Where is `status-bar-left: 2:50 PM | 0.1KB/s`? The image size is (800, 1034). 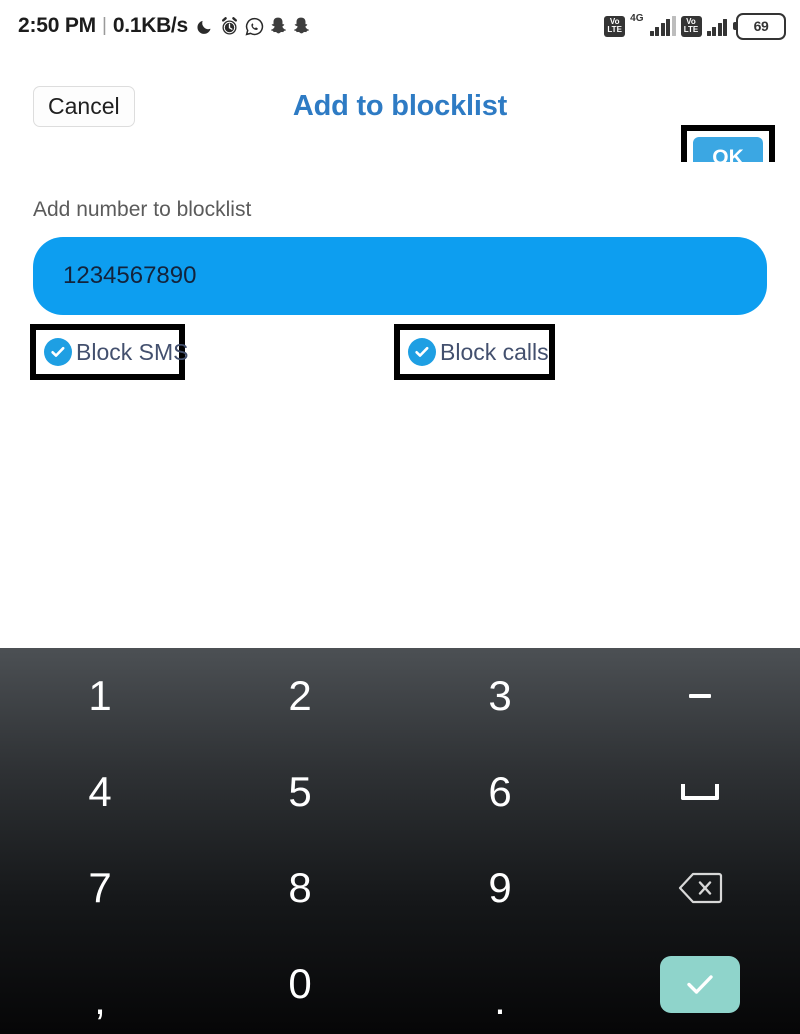
status-bar-left: 2:50 PM | 0.1KB/s is located at coordinates (164, 26).